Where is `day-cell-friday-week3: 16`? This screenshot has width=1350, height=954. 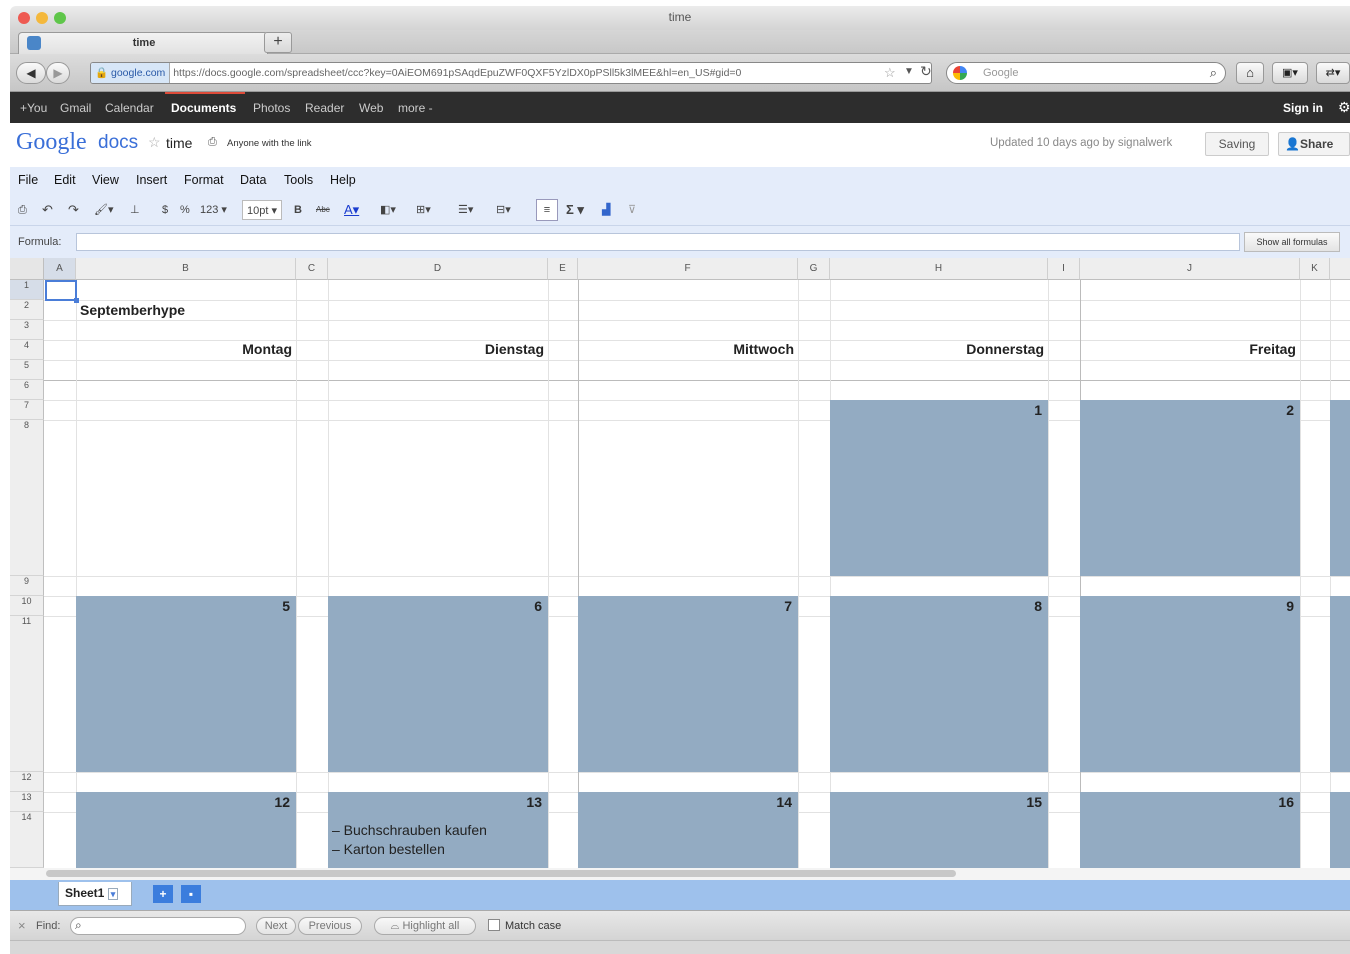 day-cell-friday-week3: 16 is located at coordinates (1190, 830).